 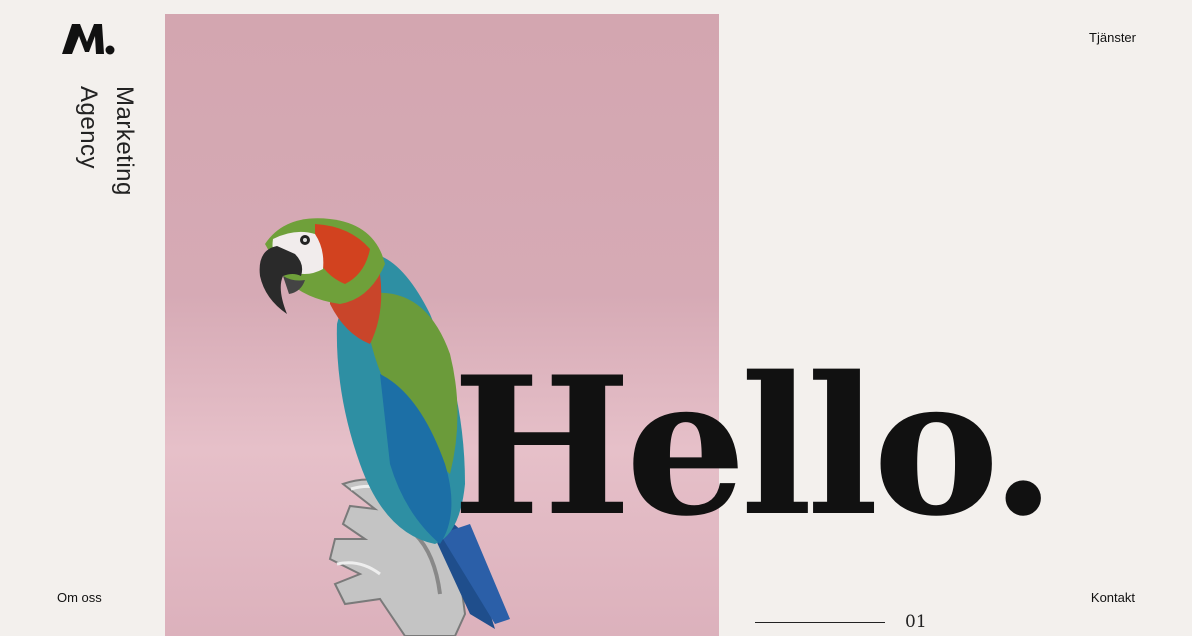 I want to click on nav-link-services: Tjänster, so click(x=1112, y=37).